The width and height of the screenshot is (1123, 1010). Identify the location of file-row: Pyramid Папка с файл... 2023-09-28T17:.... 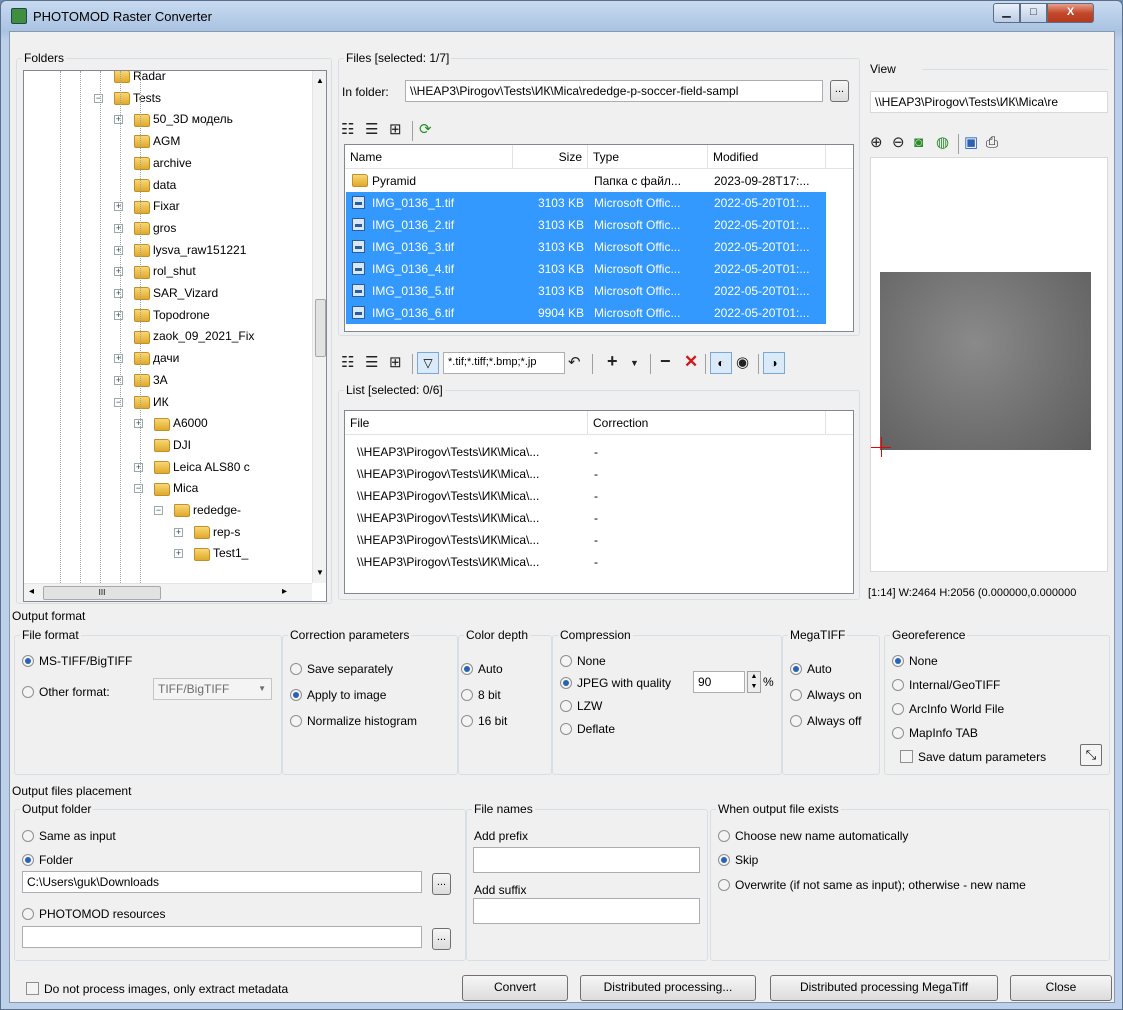
(586, 181).